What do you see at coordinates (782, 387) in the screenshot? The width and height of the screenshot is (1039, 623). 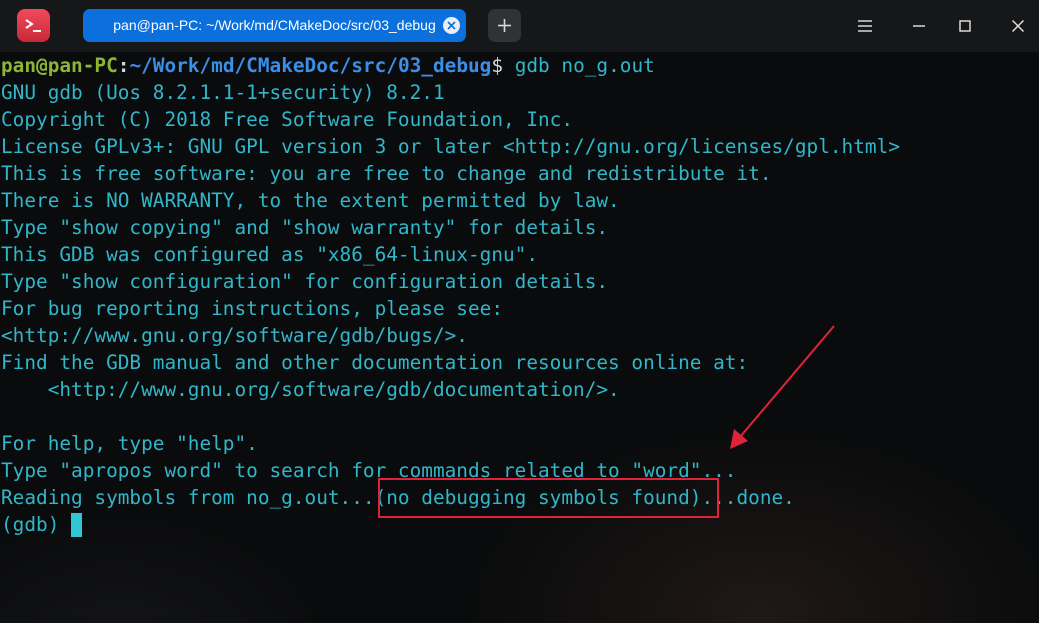 I see `annotation-arrow-icon` at bounding box center [782, 387].